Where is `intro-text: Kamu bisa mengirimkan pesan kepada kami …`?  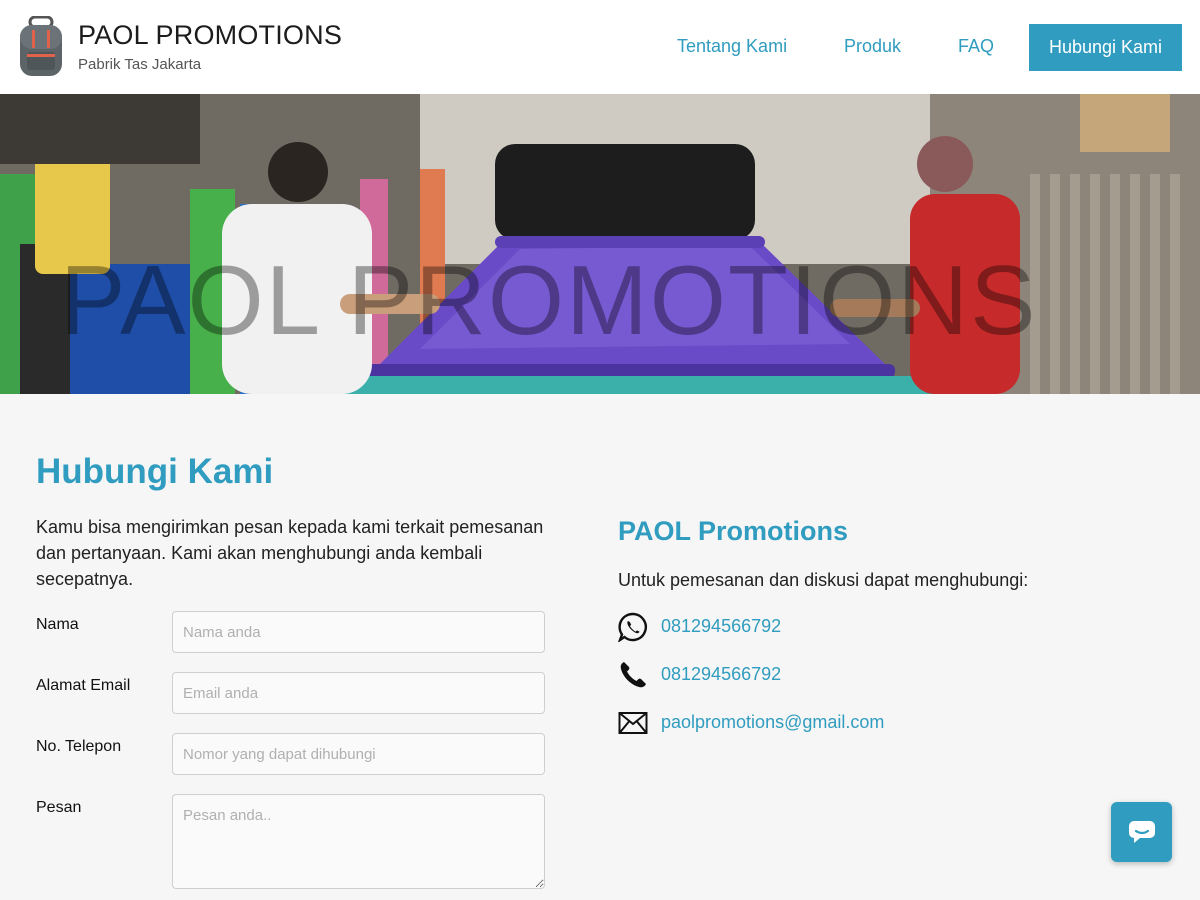
intro-text: Kamu bisa mengirimkan pesan kepada kami … is located at coordinates (290, 553).